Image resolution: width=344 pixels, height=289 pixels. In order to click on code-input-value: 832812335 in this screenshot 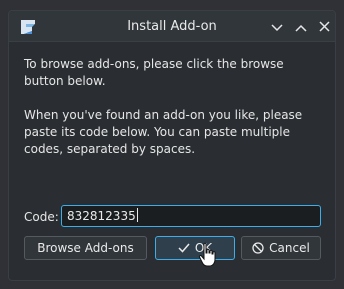, I will do `click(101, 216)`.